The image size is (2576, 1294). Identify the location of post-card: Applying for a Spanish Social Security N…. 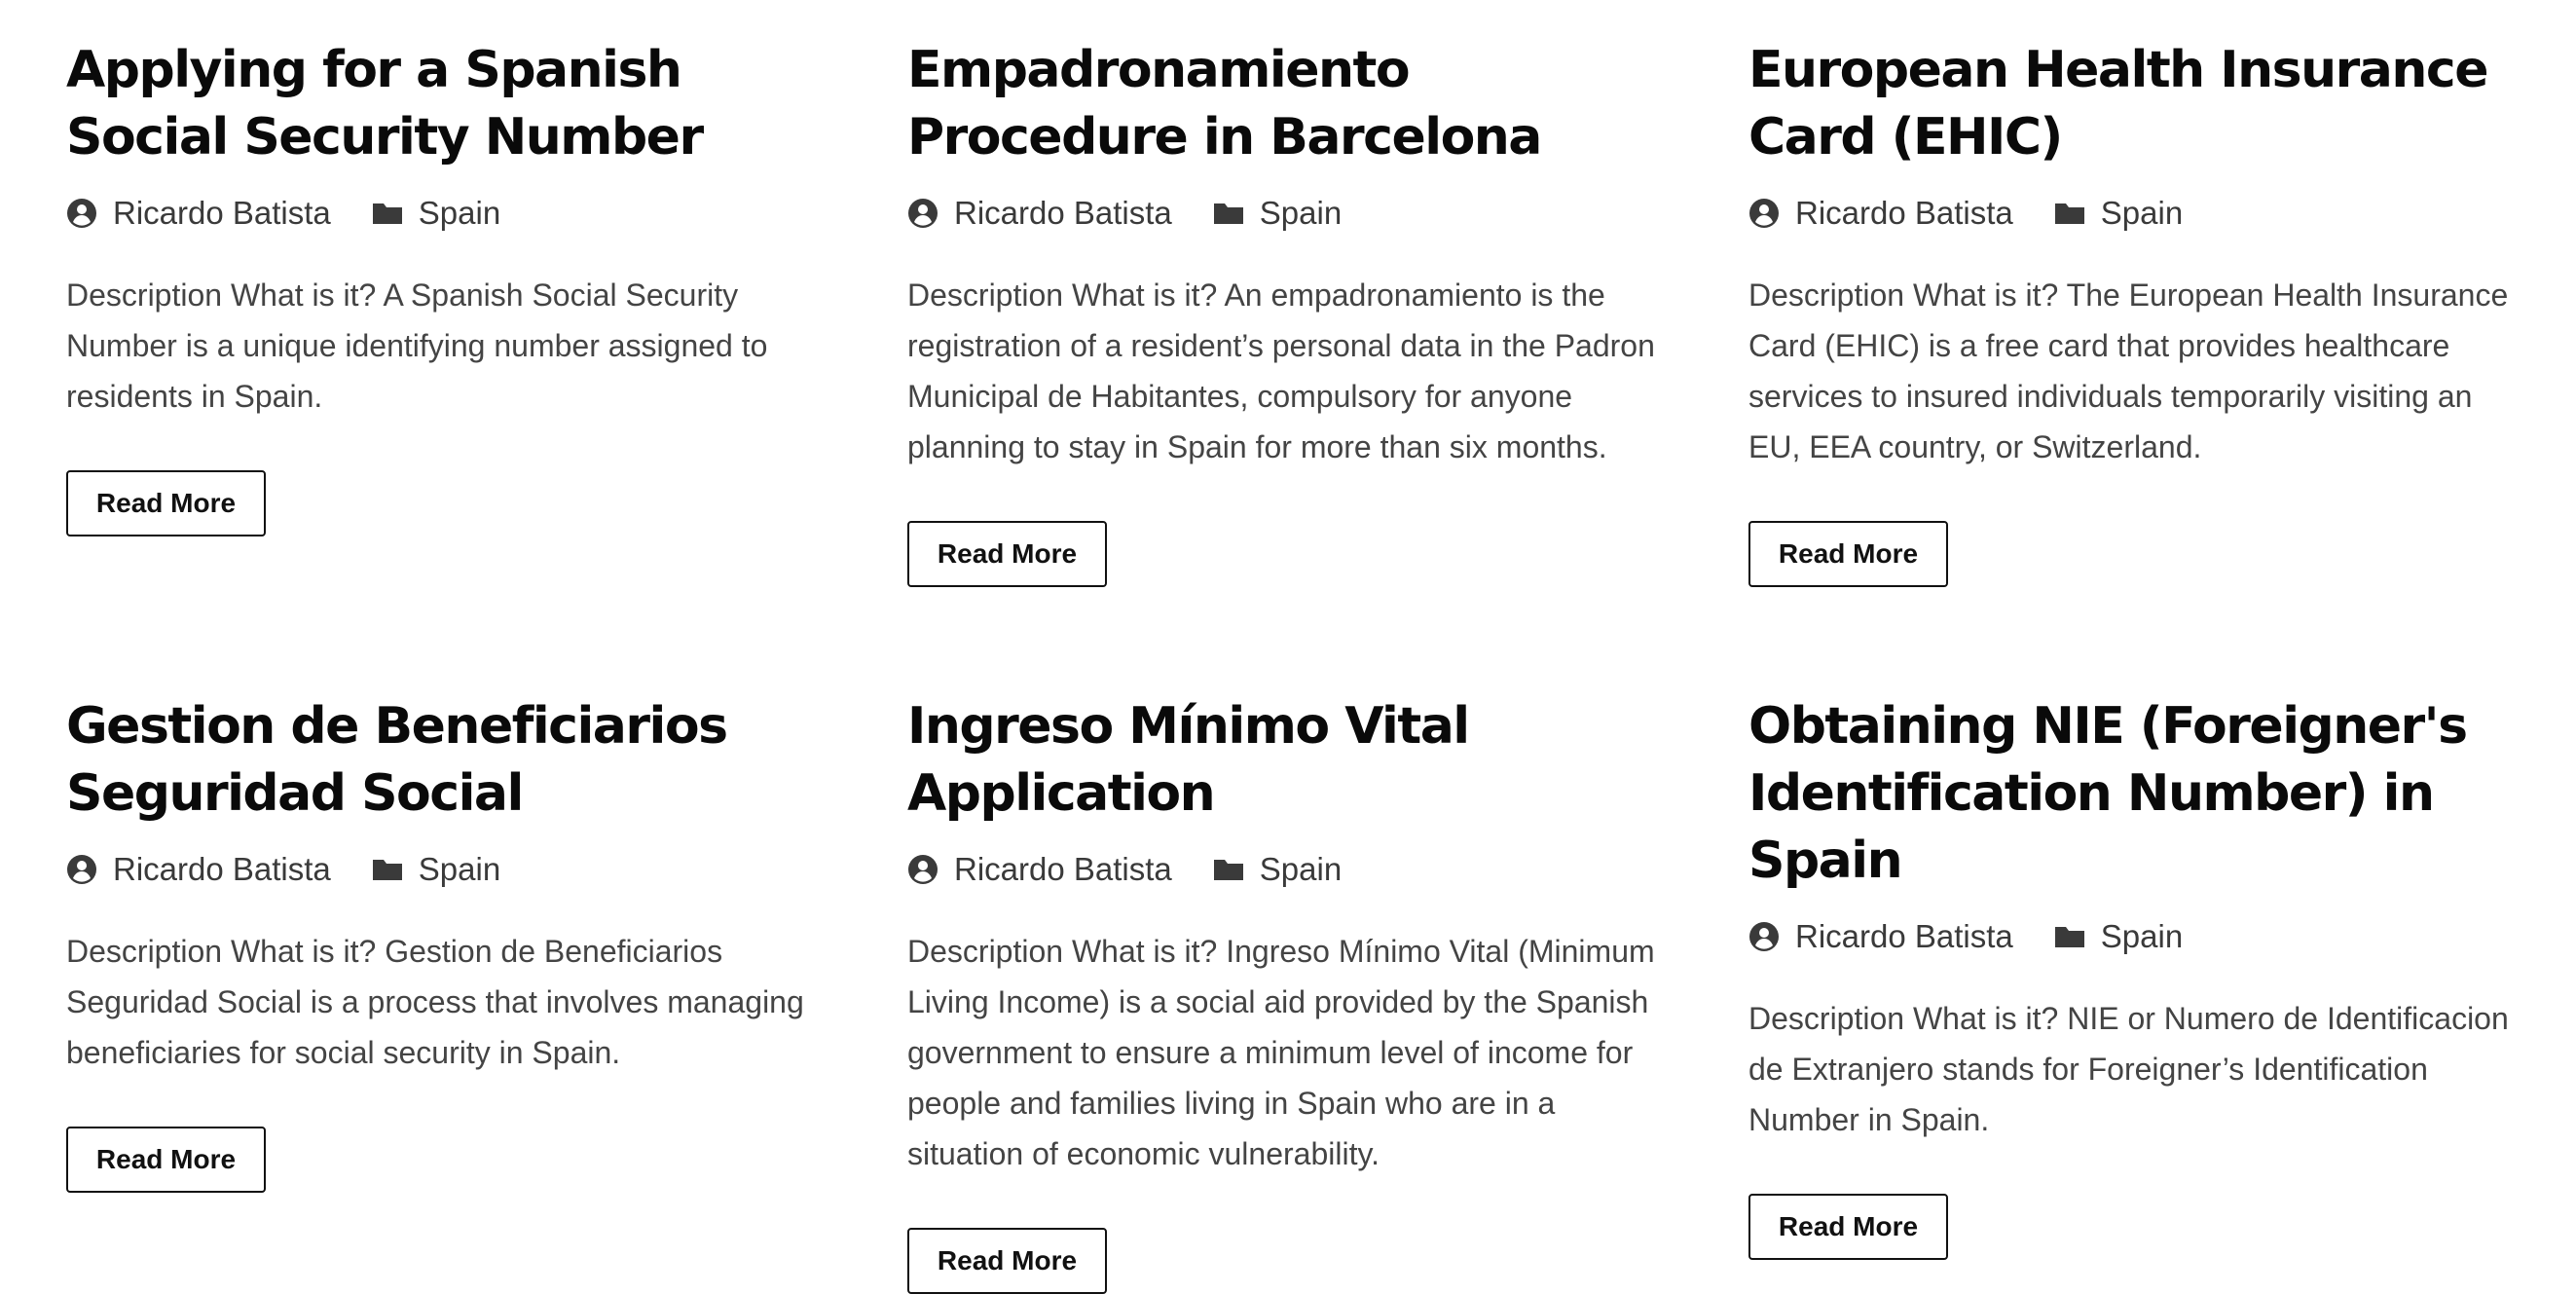
(450, 286).